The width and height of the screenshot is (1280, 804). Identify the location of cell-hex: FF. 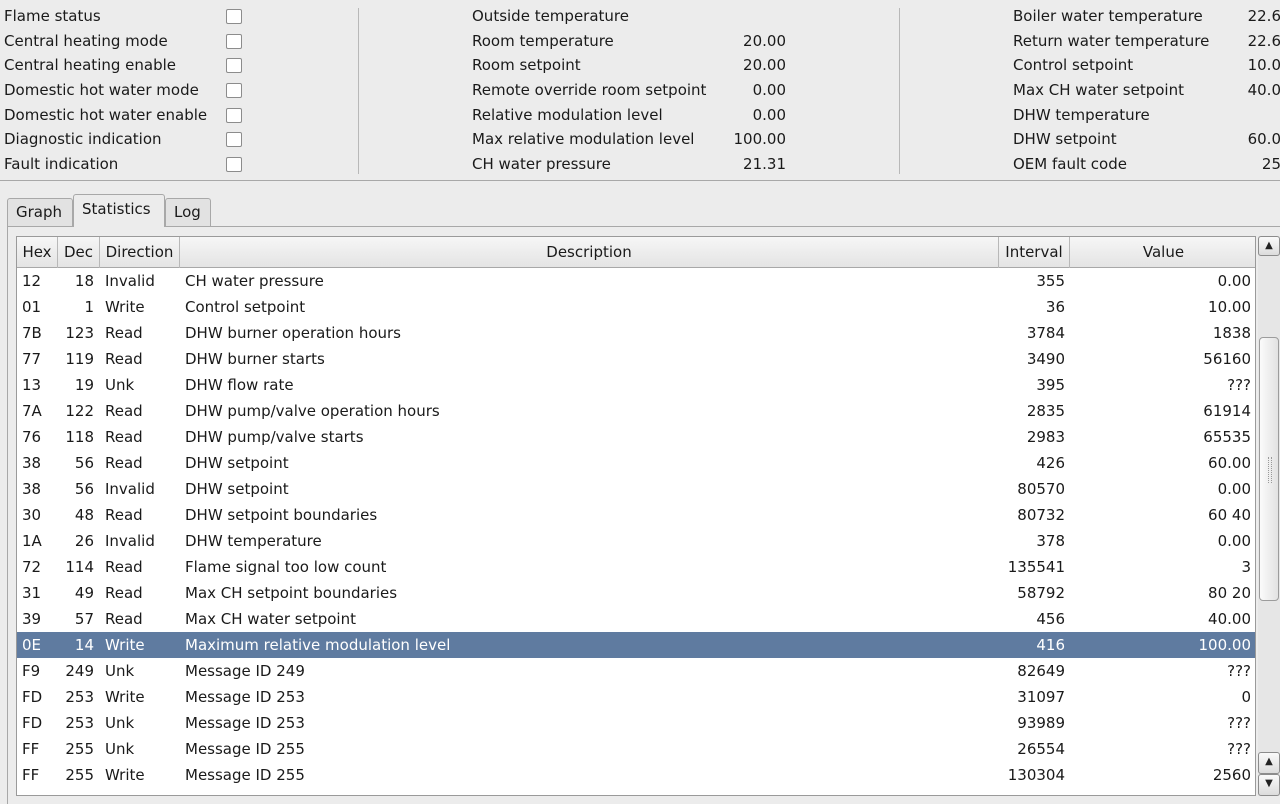
(31, 775).